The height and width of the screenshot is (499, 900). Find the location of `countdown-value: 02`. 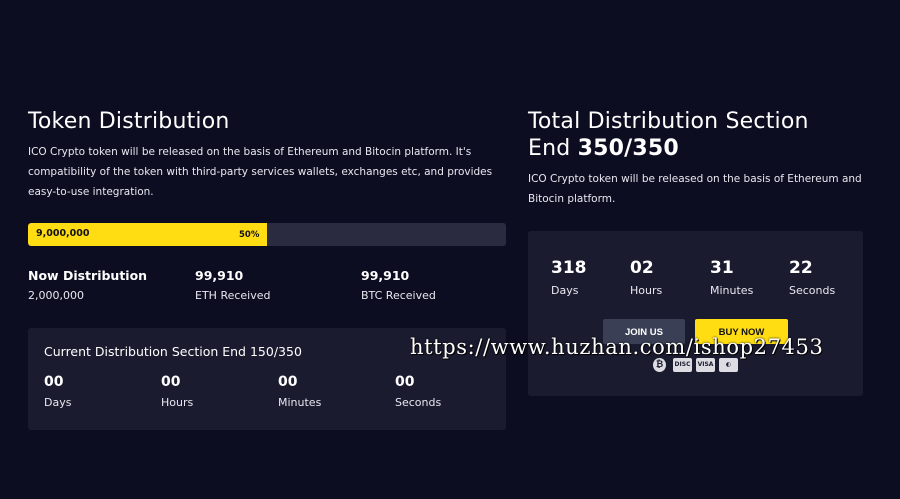

countdown-value: 02 is located at coordinates (642, 268).